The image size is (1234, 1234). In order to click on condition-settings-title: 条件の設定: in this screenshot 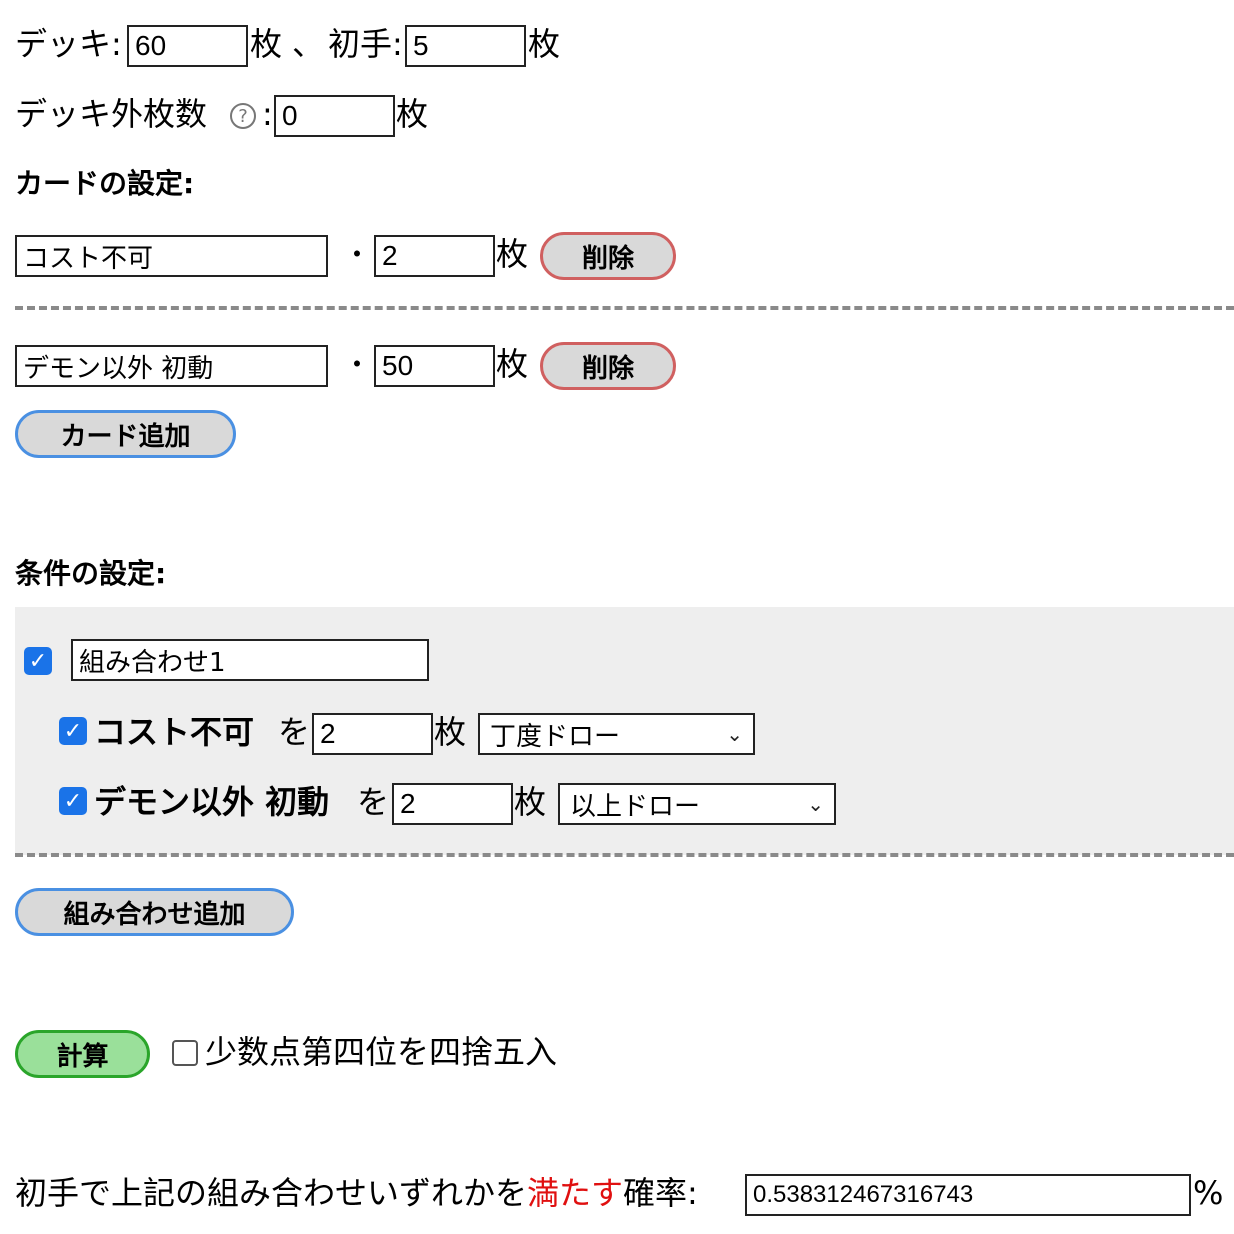, I will do `click(91, 573)`.